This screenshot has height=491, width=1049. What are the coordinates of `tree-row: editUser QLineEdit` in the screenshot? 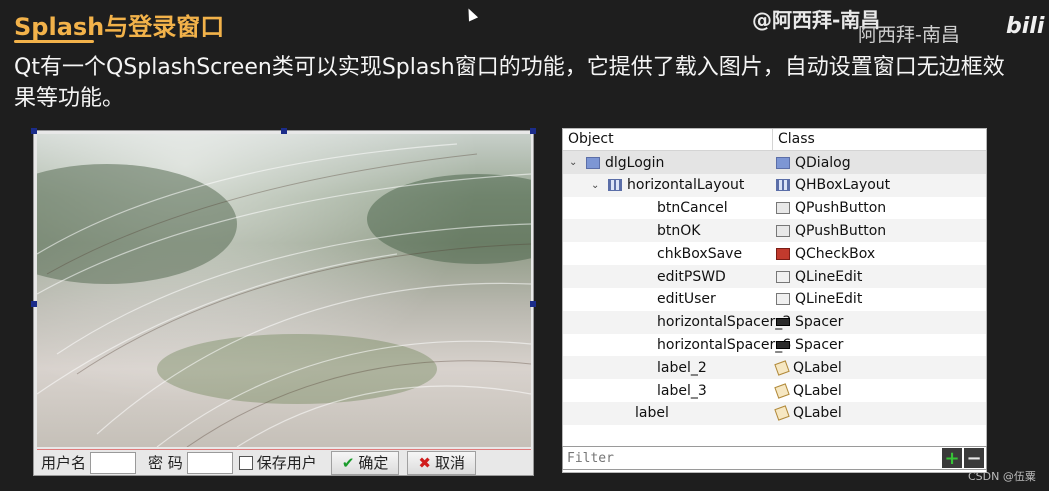 It's located at (774, 299).